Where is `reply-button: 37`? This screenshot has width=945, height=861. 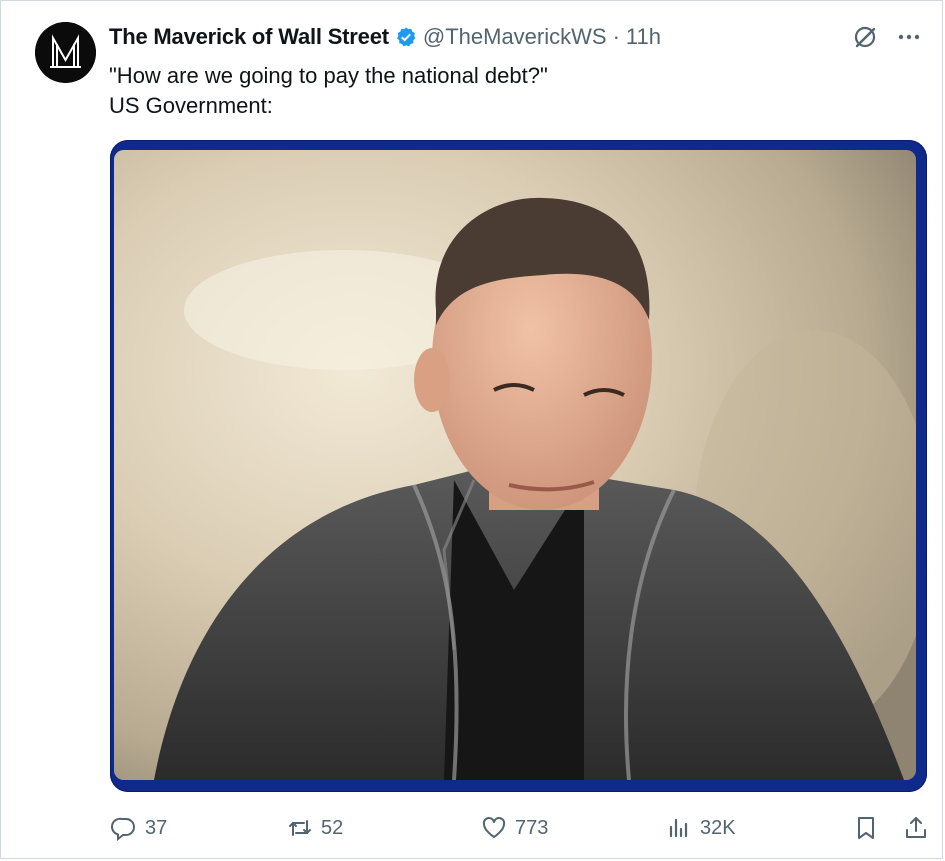 reply-button: 37 is located at coordinates (139, 828).